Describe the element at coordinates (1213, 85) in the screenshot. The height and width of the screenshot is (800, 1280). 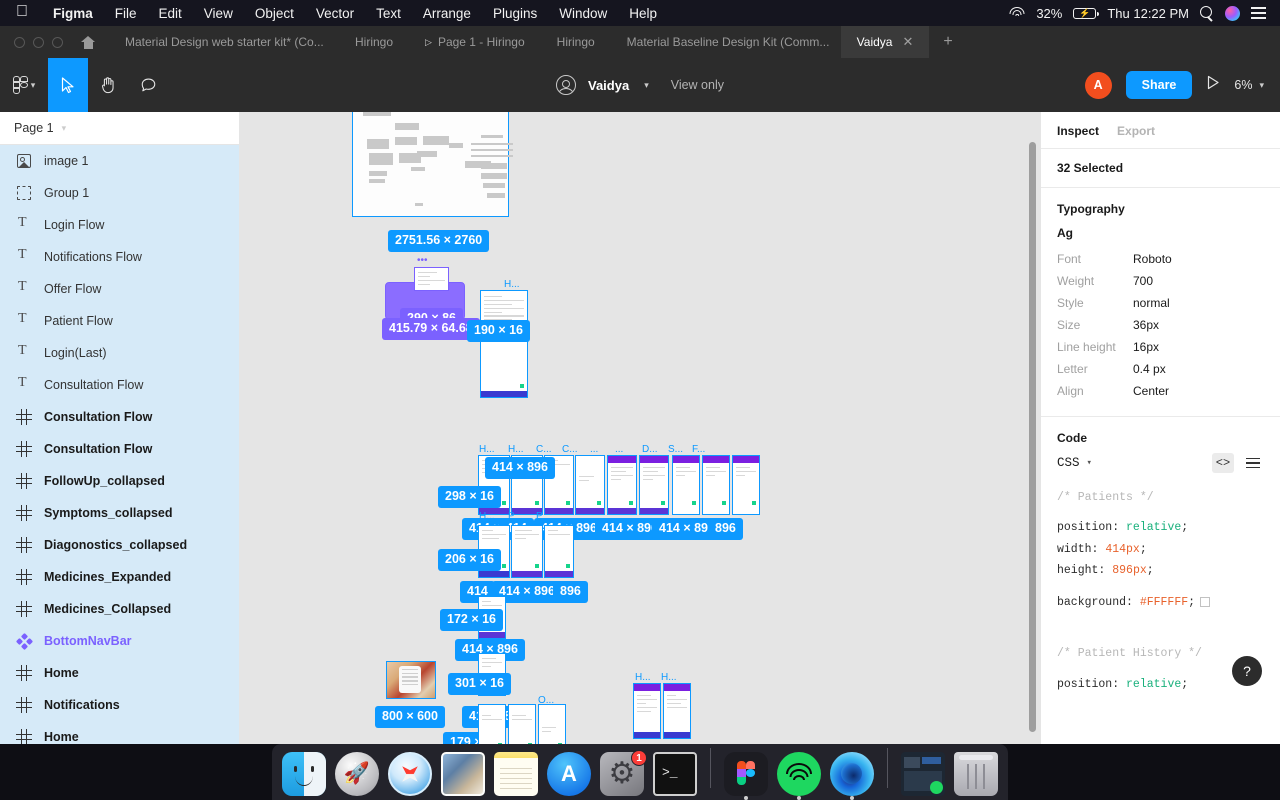
I see `present-play-icon` at that location.